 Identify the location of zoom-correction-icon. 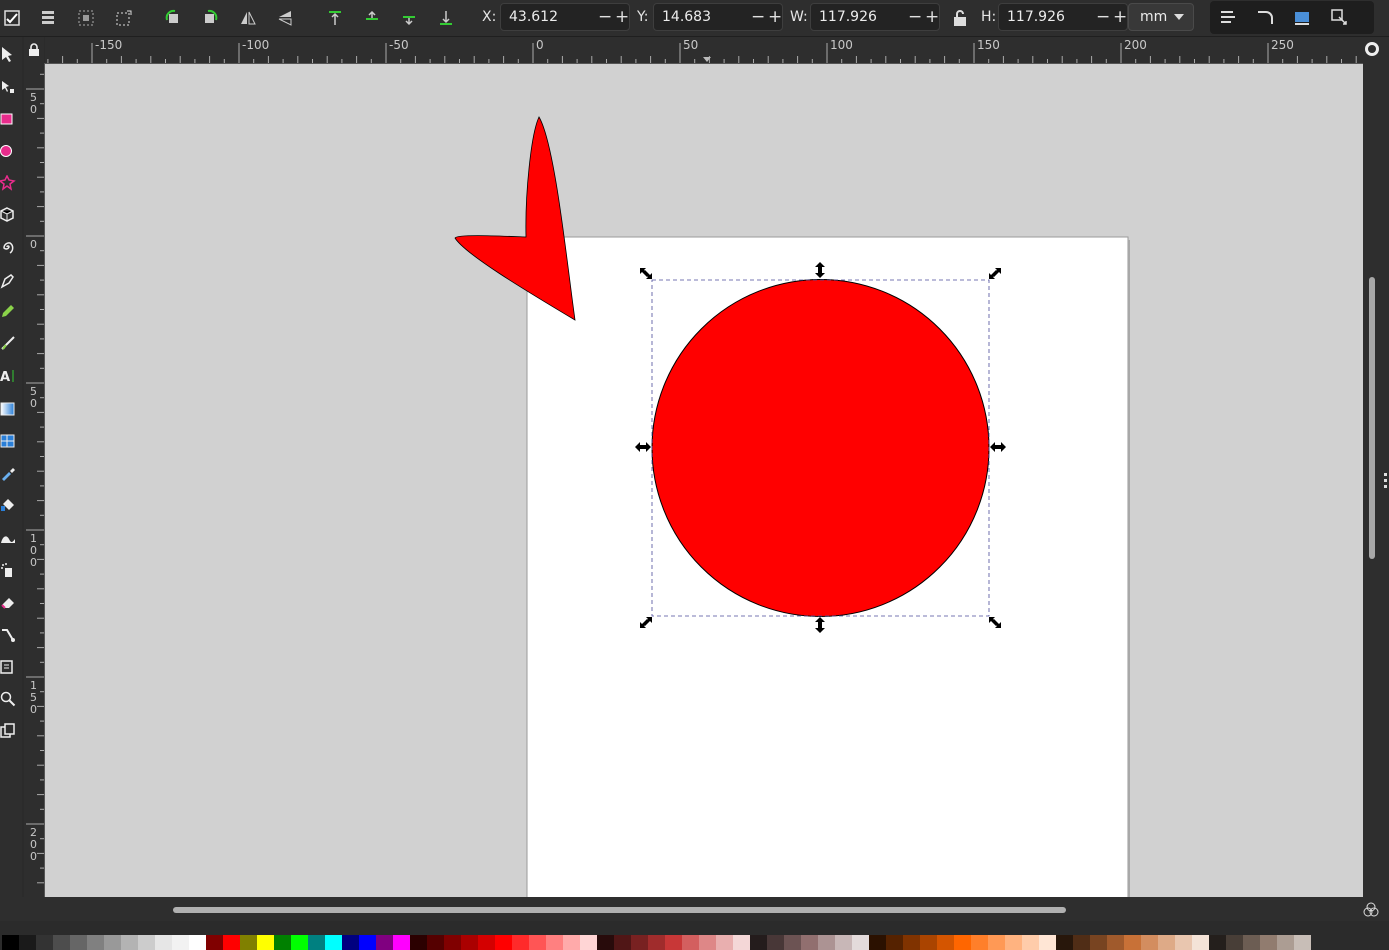
(1372, 49).